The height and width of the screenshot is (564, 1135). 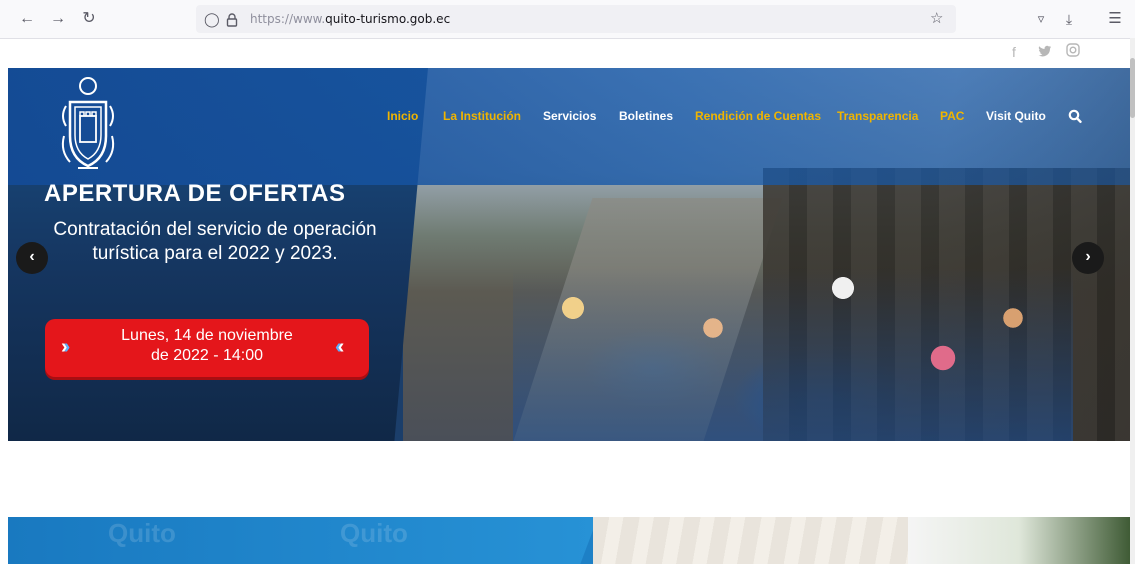 I want to click on pocket-icon: ▿, so click(x=1041, y=19).